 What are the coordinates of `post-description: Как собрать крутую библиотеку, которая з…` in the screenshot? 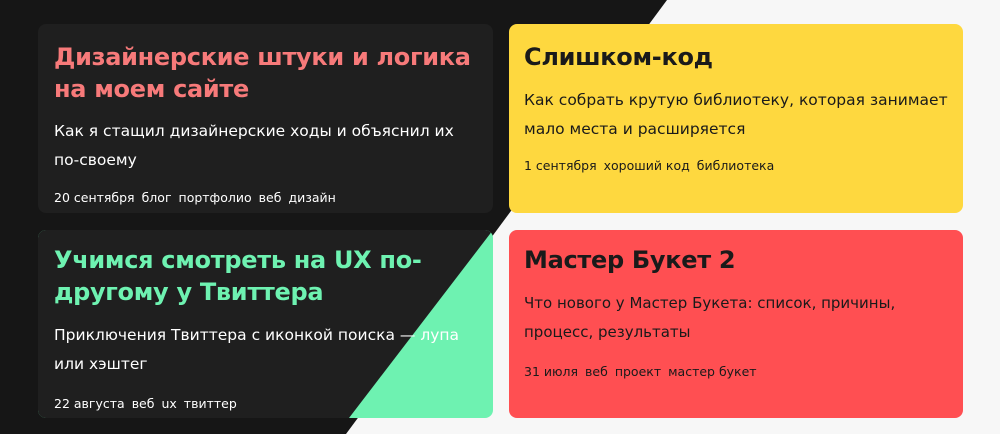 It's located at (736, 114).